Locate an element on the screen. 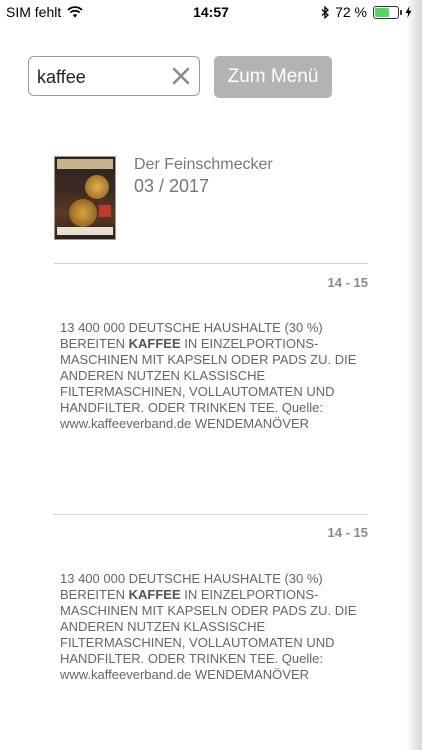 This screenshot has width=422, height=750. menu-button: Zum Menü is located at coordinates (273, 77).